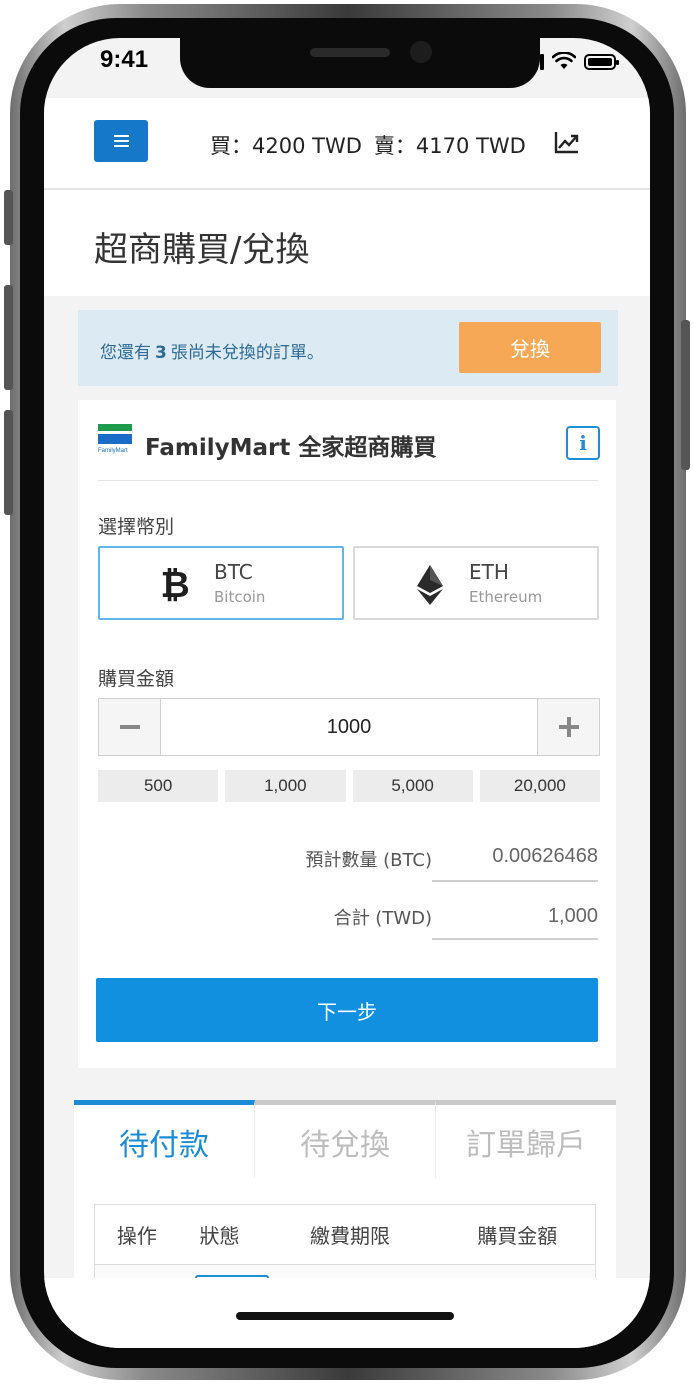 Image resolution: width=694 pixels, height=1386 pixels. I want to click on bitcoin-icon: ₿, so click(174, 584).